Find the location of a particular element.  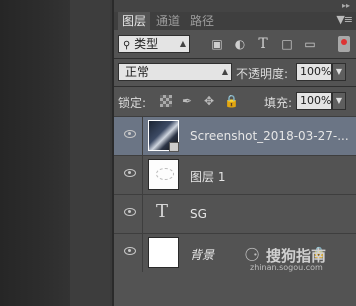

fill-label: 填充: is located at coordinates (278, 103).